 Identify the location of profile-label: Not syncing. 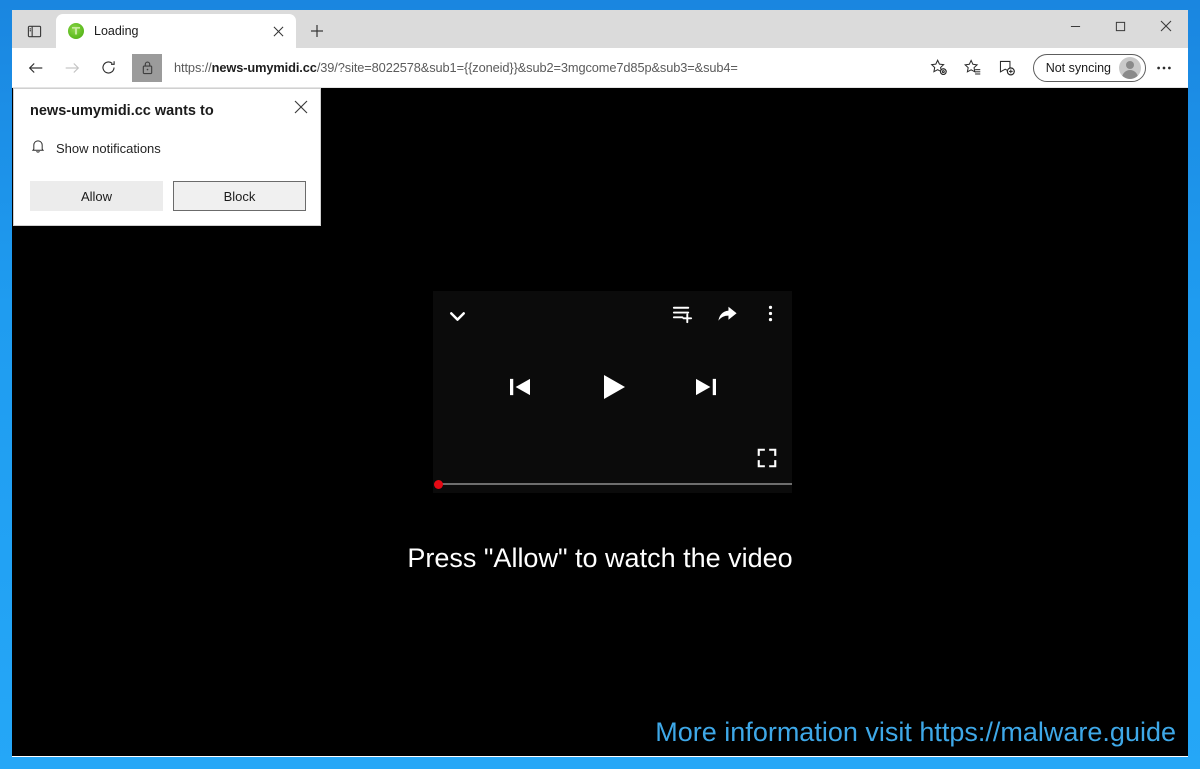
(1078, 67).